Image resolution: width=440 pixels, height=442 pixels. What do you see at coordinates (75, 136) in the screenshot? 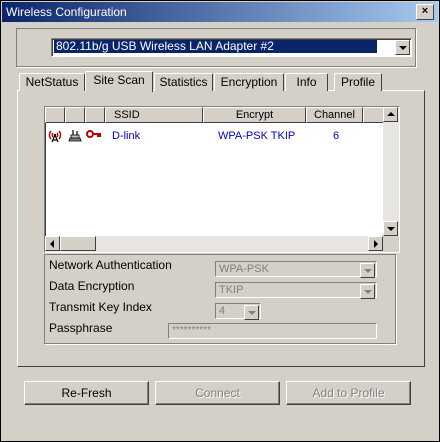
I see `infrastructure-network-icon` at bounding box center [75, 136].